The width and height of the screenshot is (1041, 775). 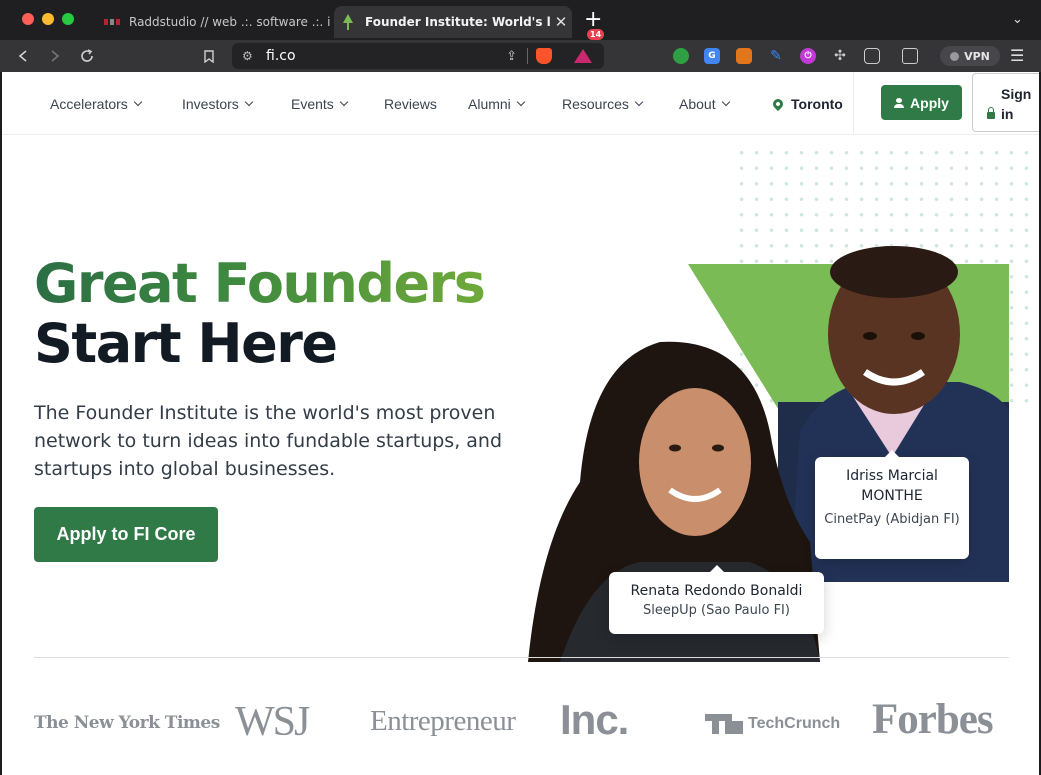 I want to click on nav-item-events: Events, so click(x=320, y=103).